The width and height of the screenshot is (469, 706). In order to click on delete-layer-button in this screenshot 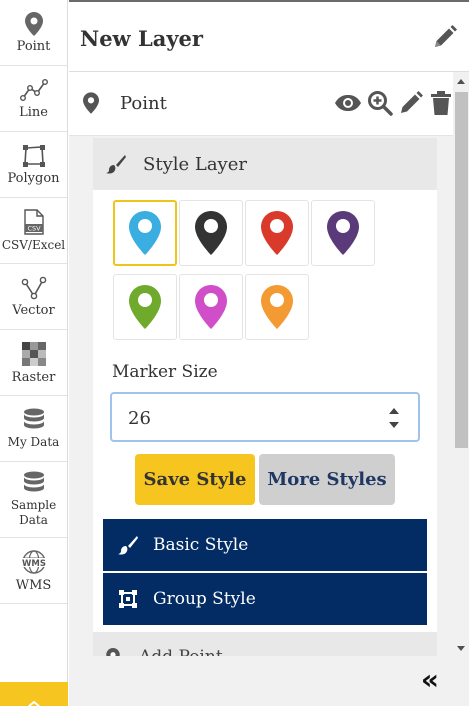, I will do `click(441, 105)`.